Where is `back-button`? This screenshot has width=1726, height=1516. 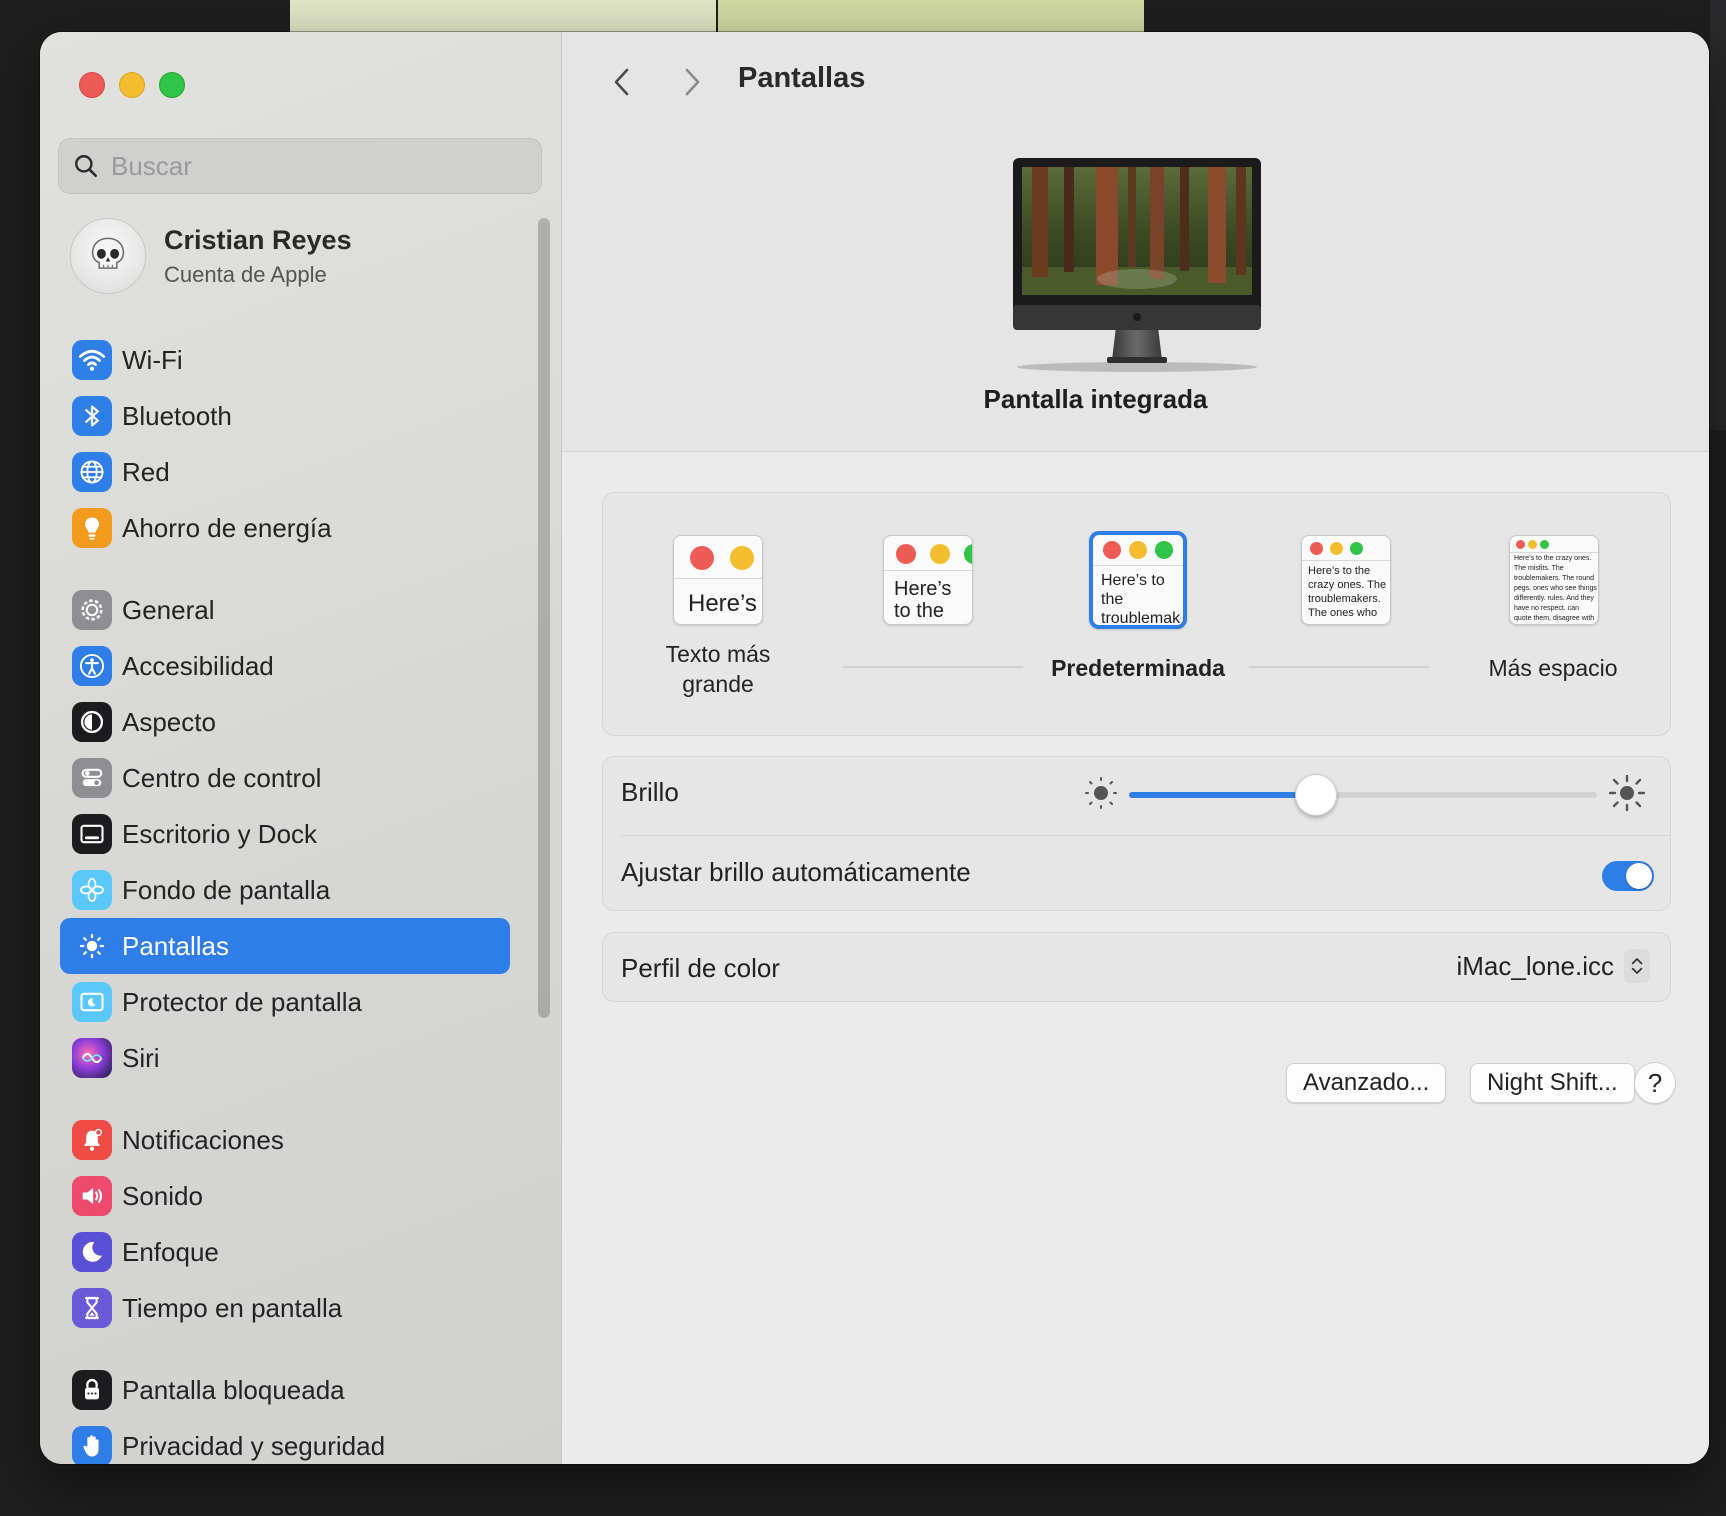
back-button is located at coordinates (622, 82).